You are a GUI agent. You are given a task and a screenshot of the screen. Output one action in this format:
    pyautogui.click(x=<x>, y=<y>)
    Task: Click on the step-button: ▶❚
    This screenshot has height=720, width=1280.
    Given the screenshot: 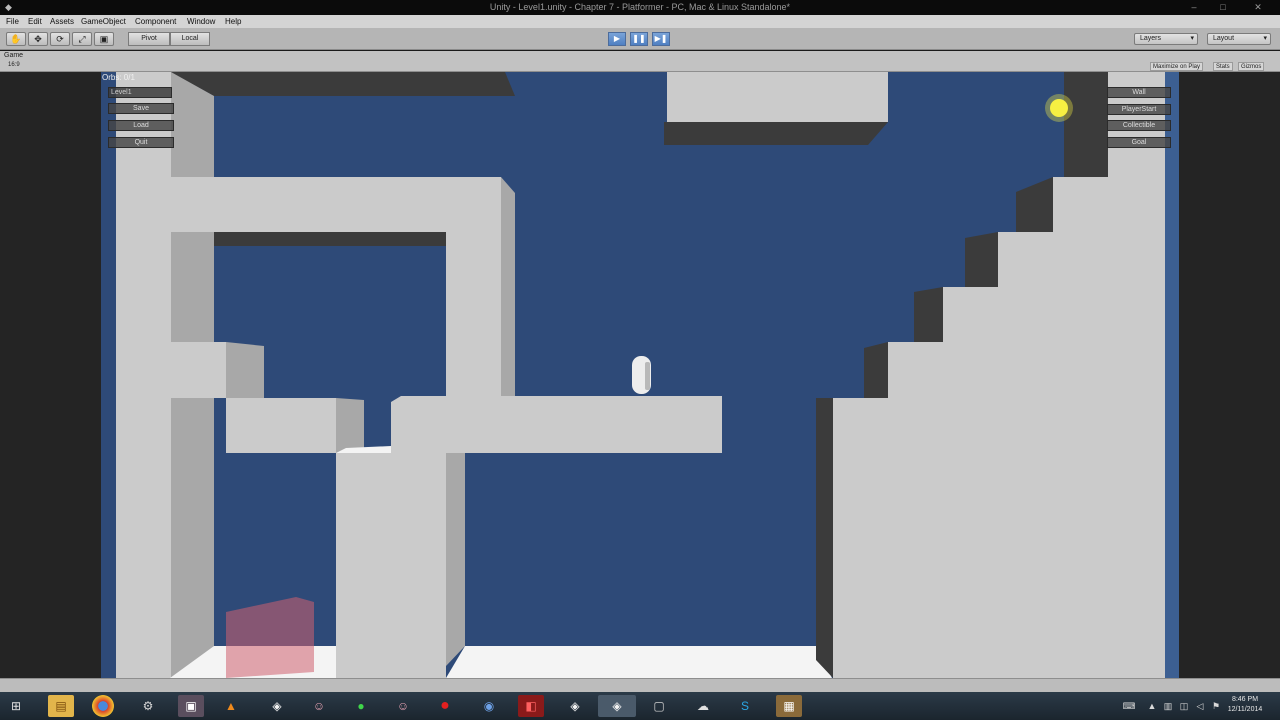 What is the action you would take?
    pyautogui.click(x=661, y=39)
    